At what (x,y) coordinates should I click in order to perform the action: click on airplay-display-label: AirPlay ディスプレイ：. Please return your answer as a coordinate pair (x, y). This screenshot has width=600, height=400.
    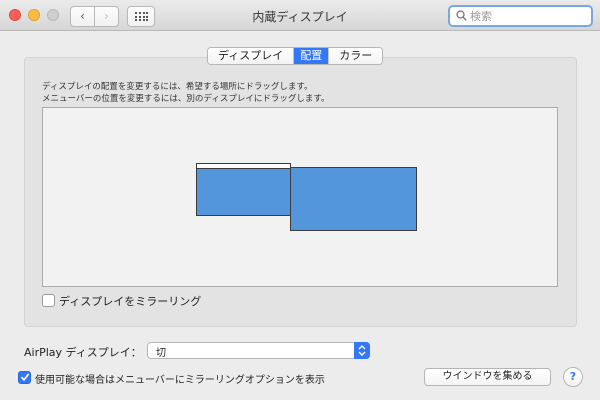
    Looking at the image, I should click on (83, 352).